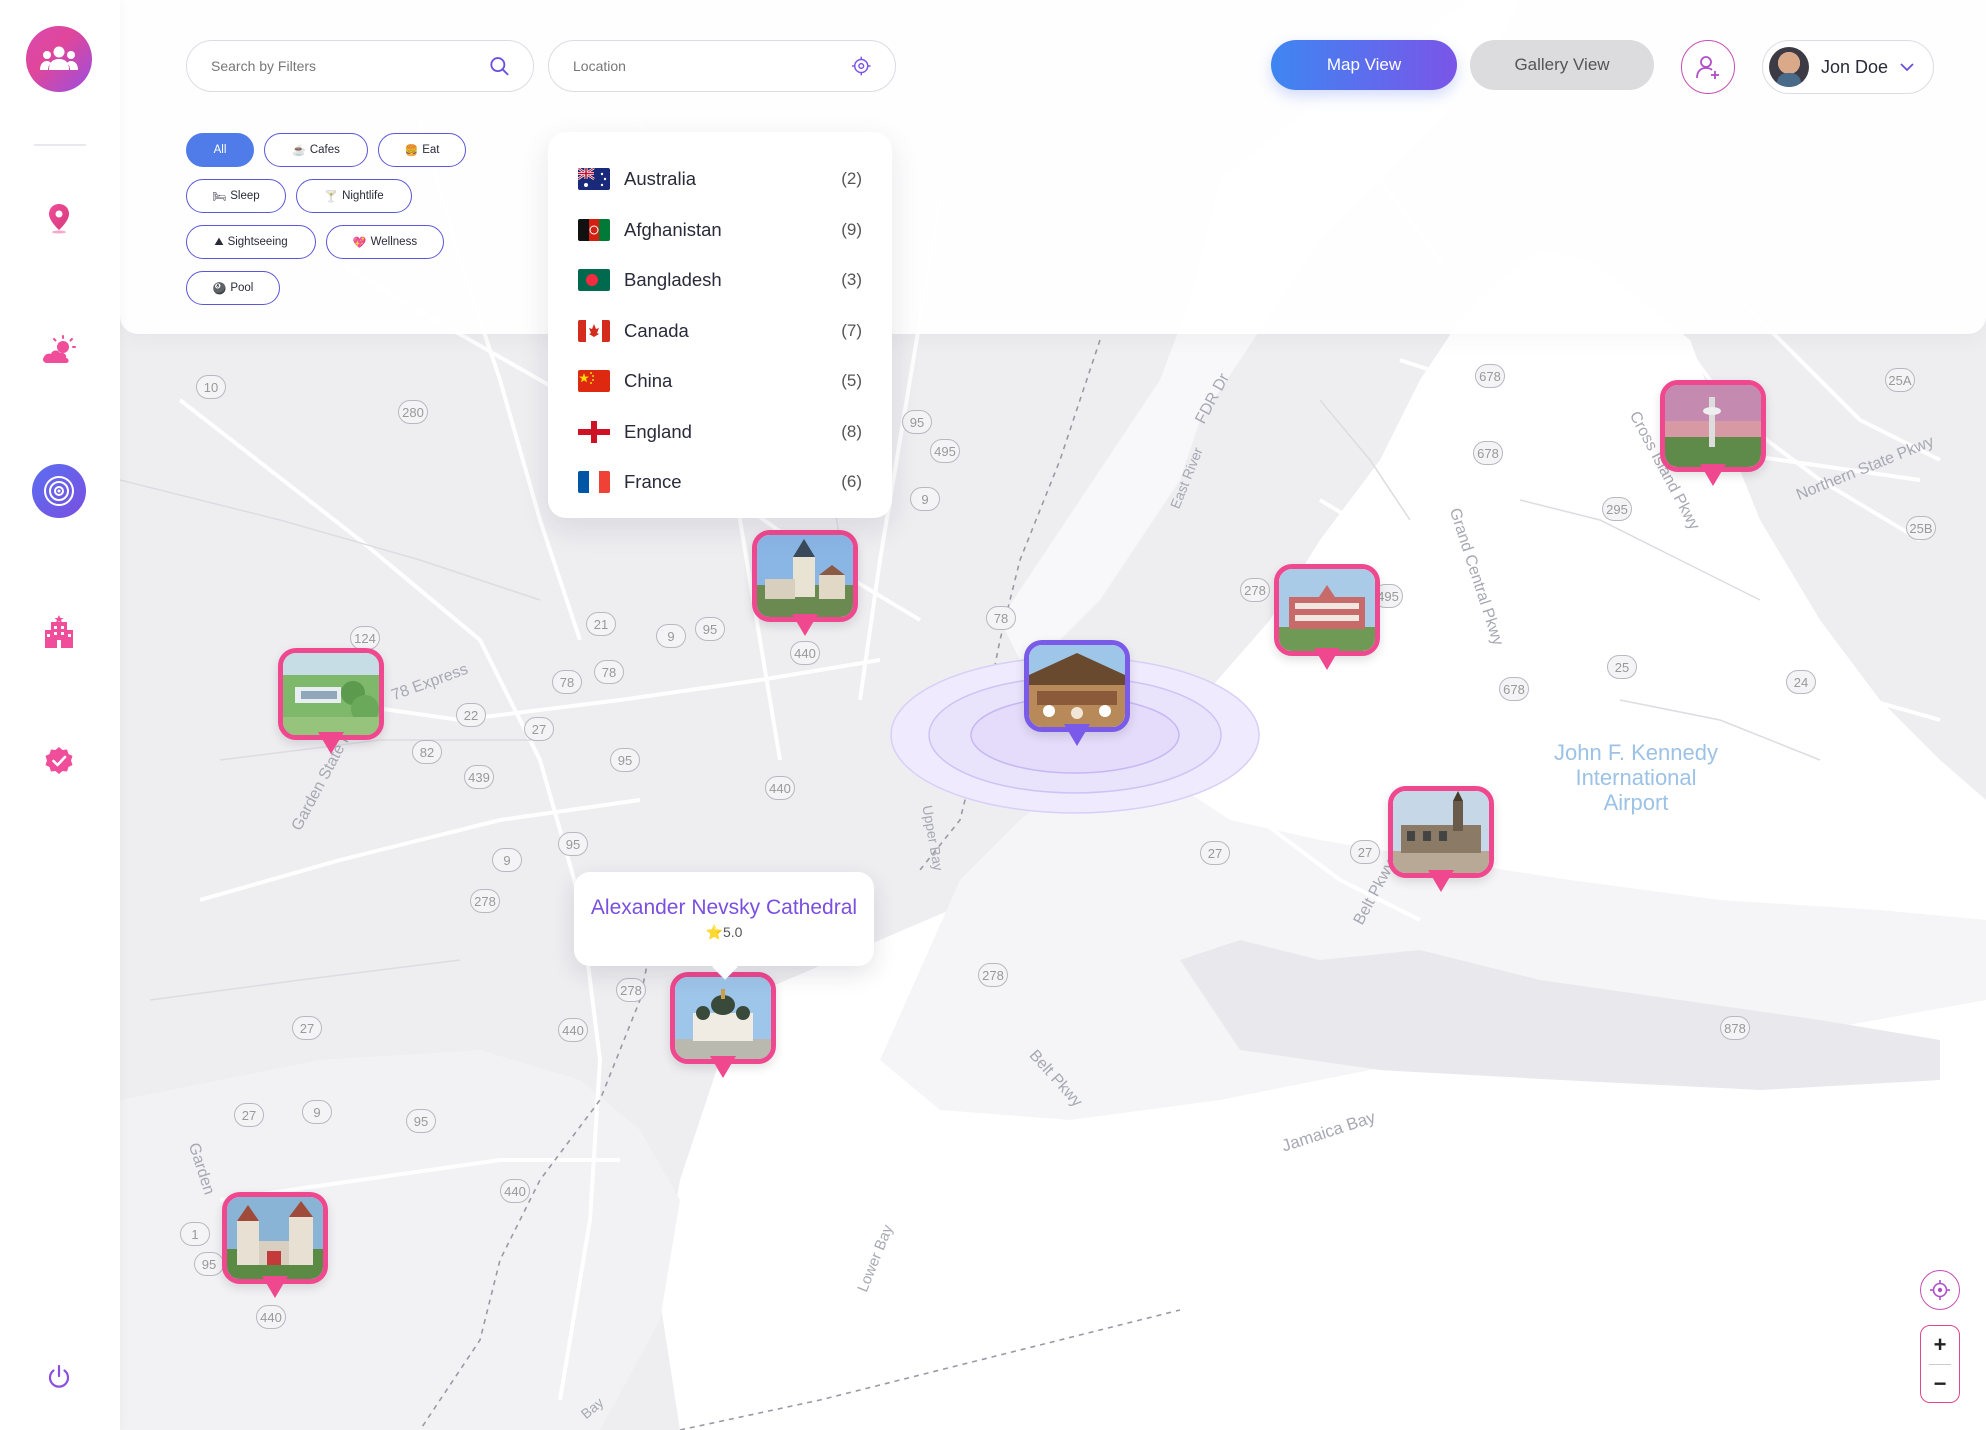  What do you see at coordinates (656, 330) in the screenshot?
I see `country-name: Canada` at bounding box center [656, 330].